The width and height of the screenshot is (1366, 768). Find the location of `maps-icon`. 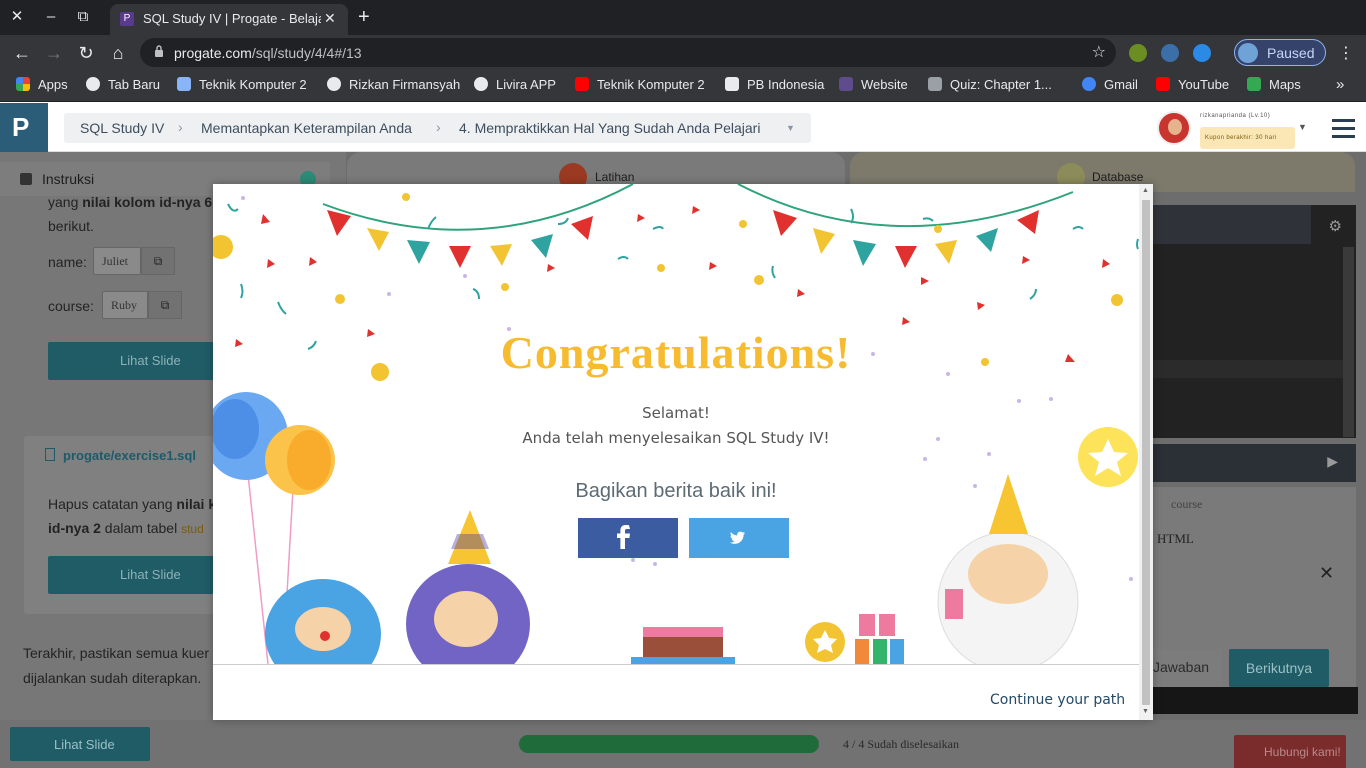

maps-icon is located at coordinates (1254, 84).